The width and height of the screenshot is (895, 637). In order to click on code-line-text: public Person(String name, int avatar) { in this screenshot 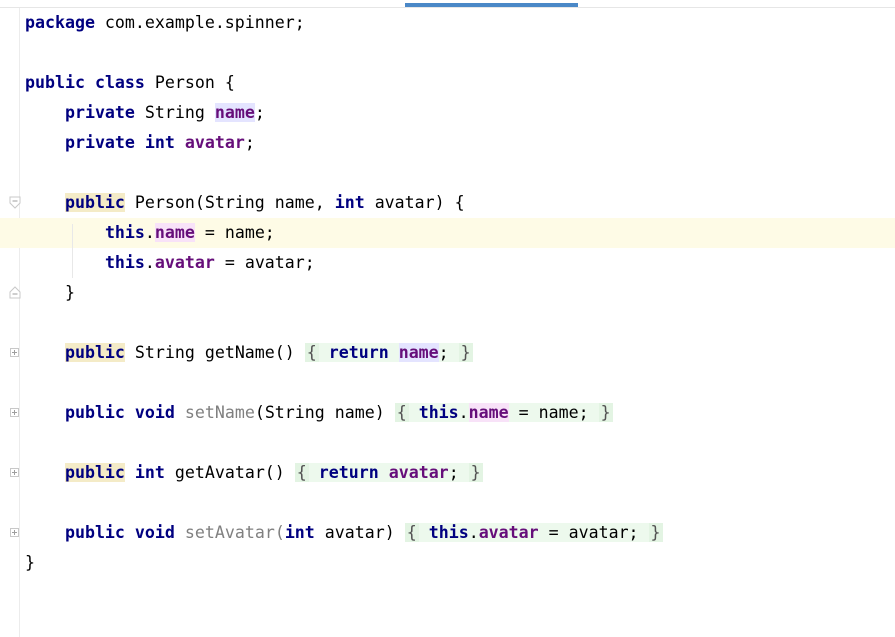, I will do `click(245, 203)`.